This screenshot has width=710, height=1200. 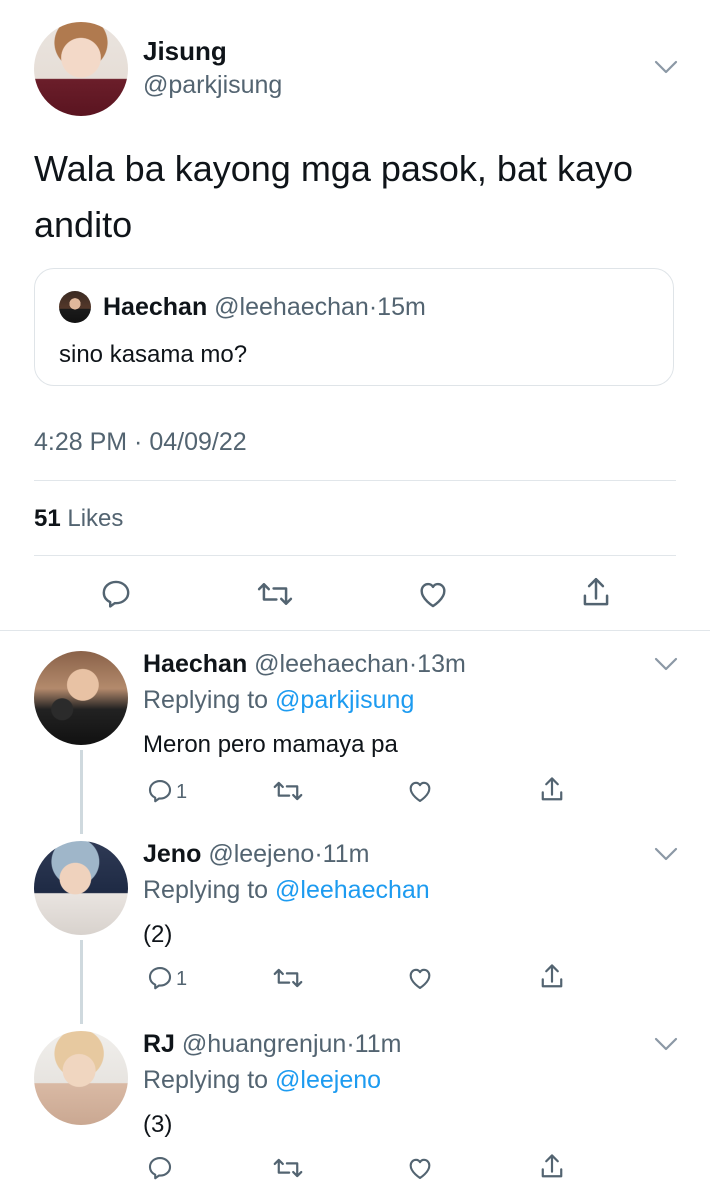 What do you see at coordinates (83, 224) in the screenshot?
I see `tweet-text-line2: andito` at bounding box center [83, 224].